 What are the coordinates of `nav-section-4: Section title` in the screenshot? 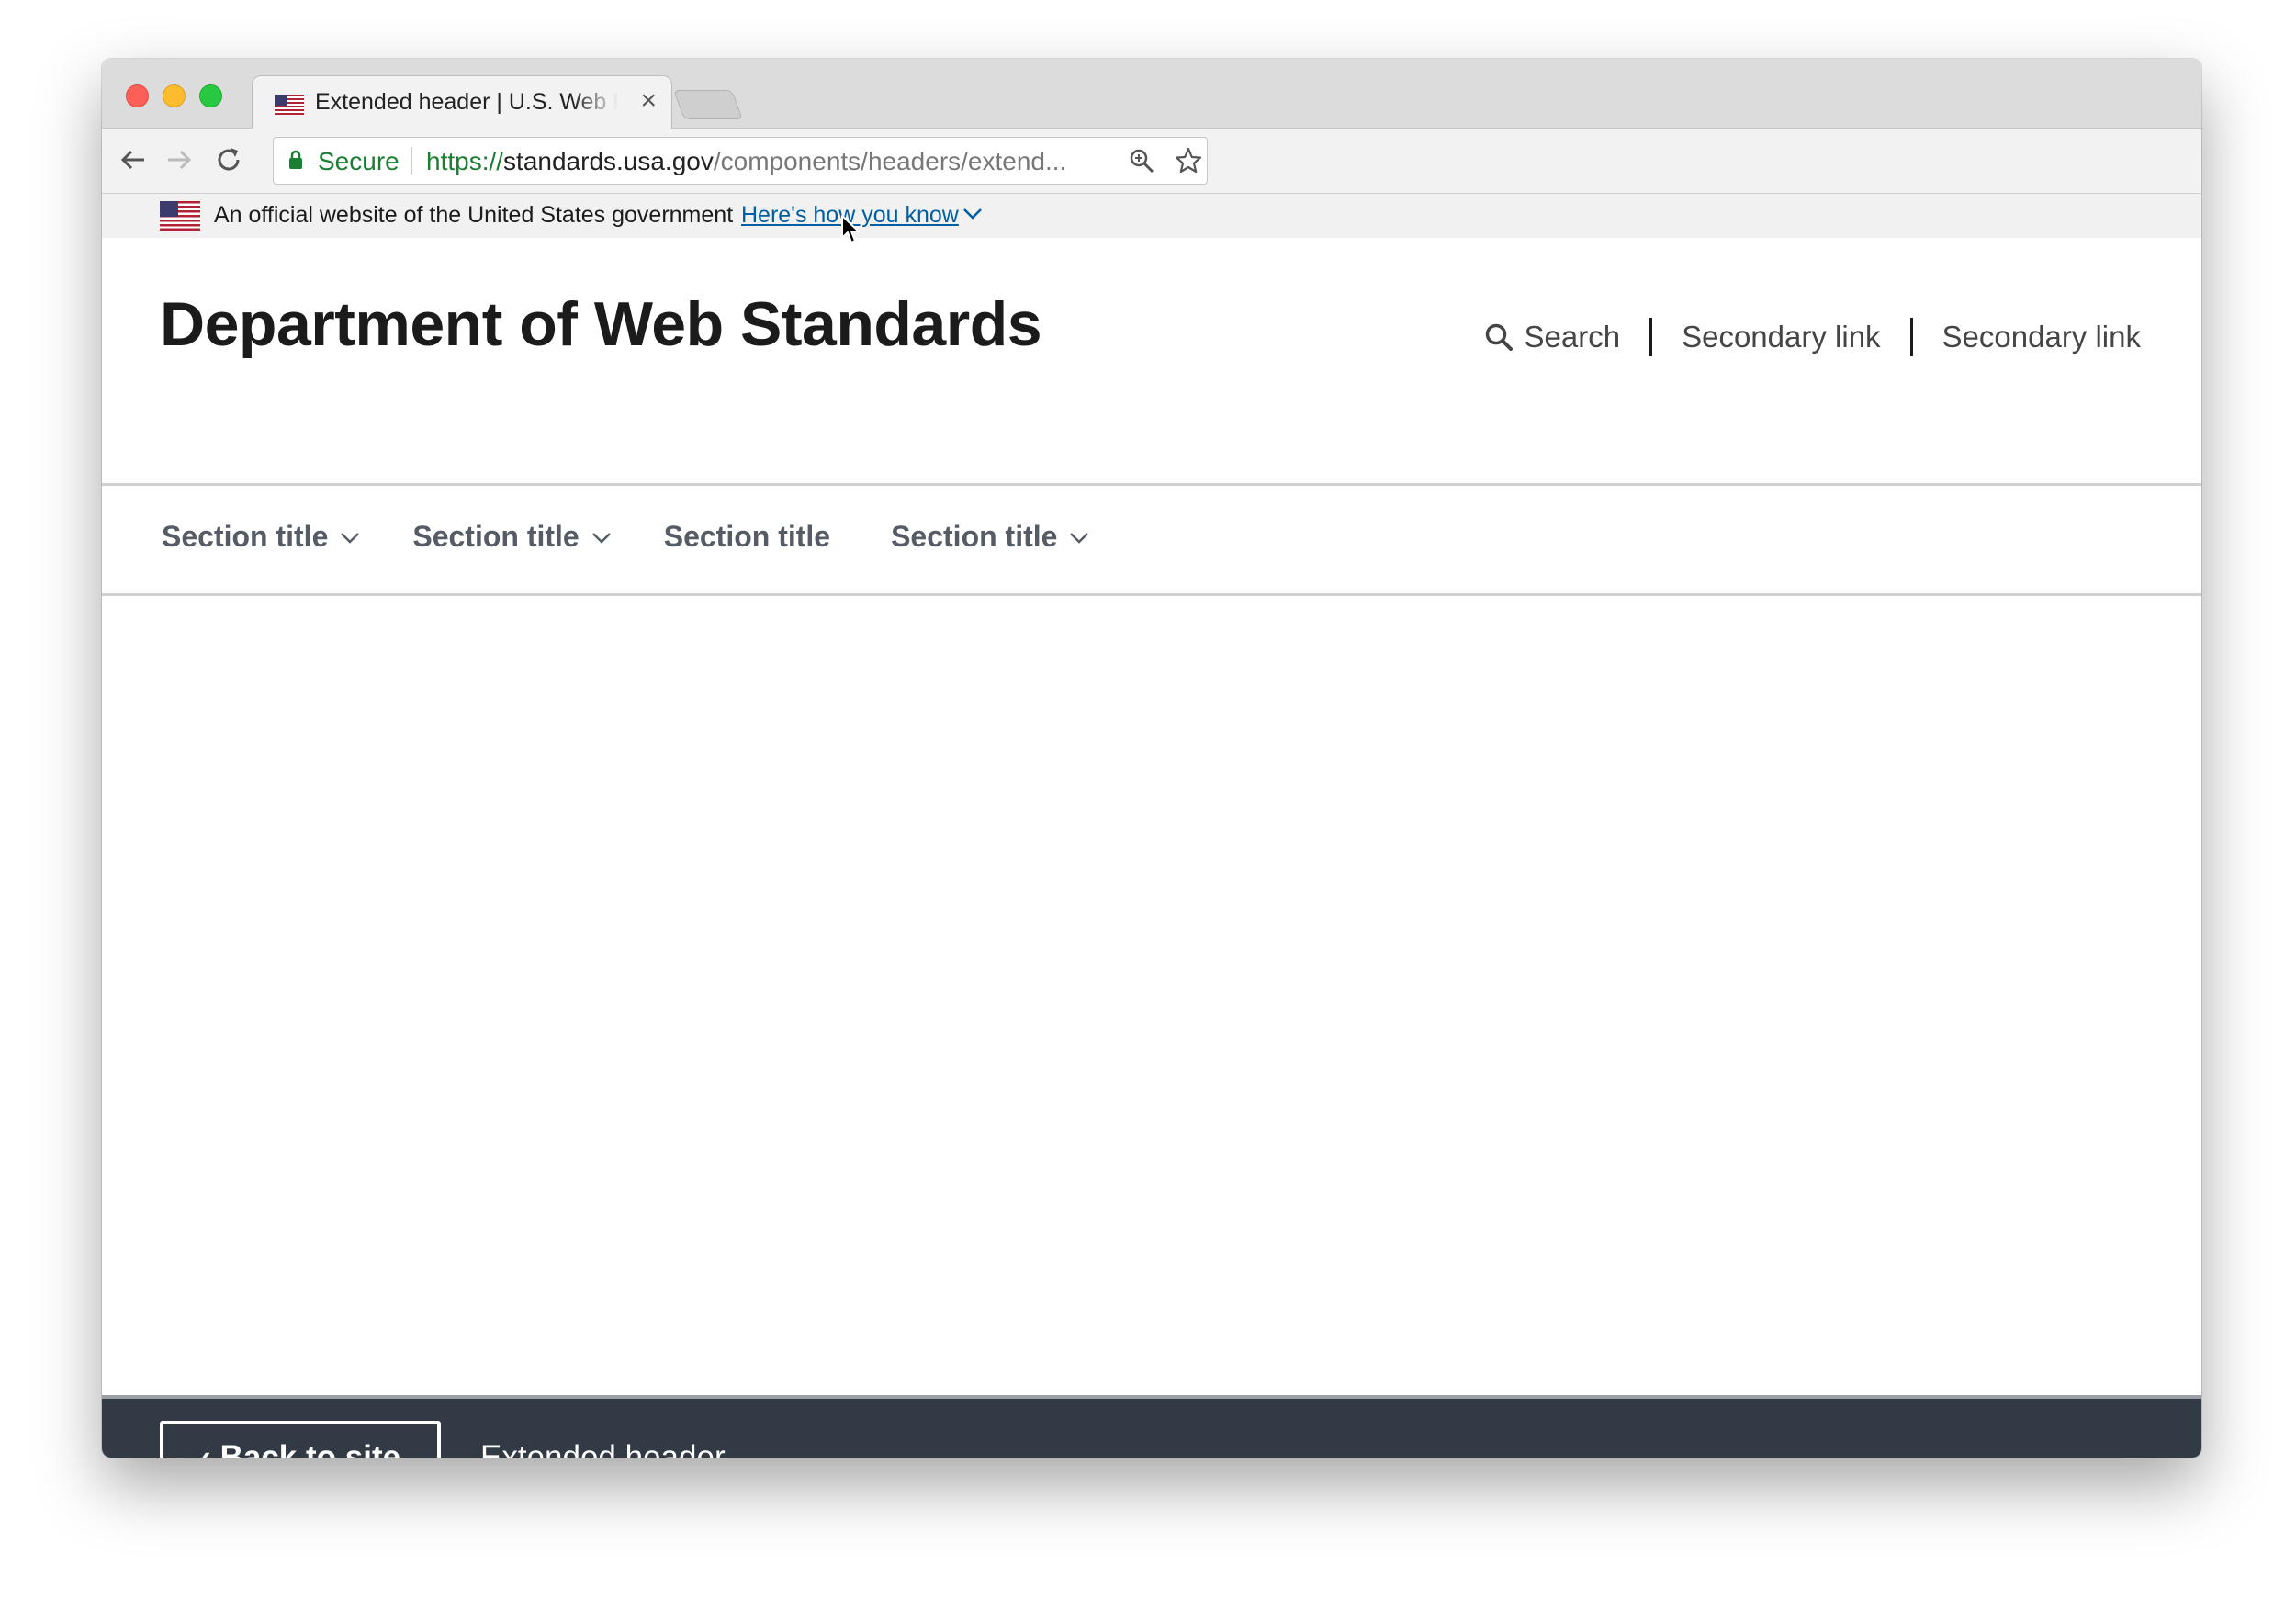 It's located at (990, 537).